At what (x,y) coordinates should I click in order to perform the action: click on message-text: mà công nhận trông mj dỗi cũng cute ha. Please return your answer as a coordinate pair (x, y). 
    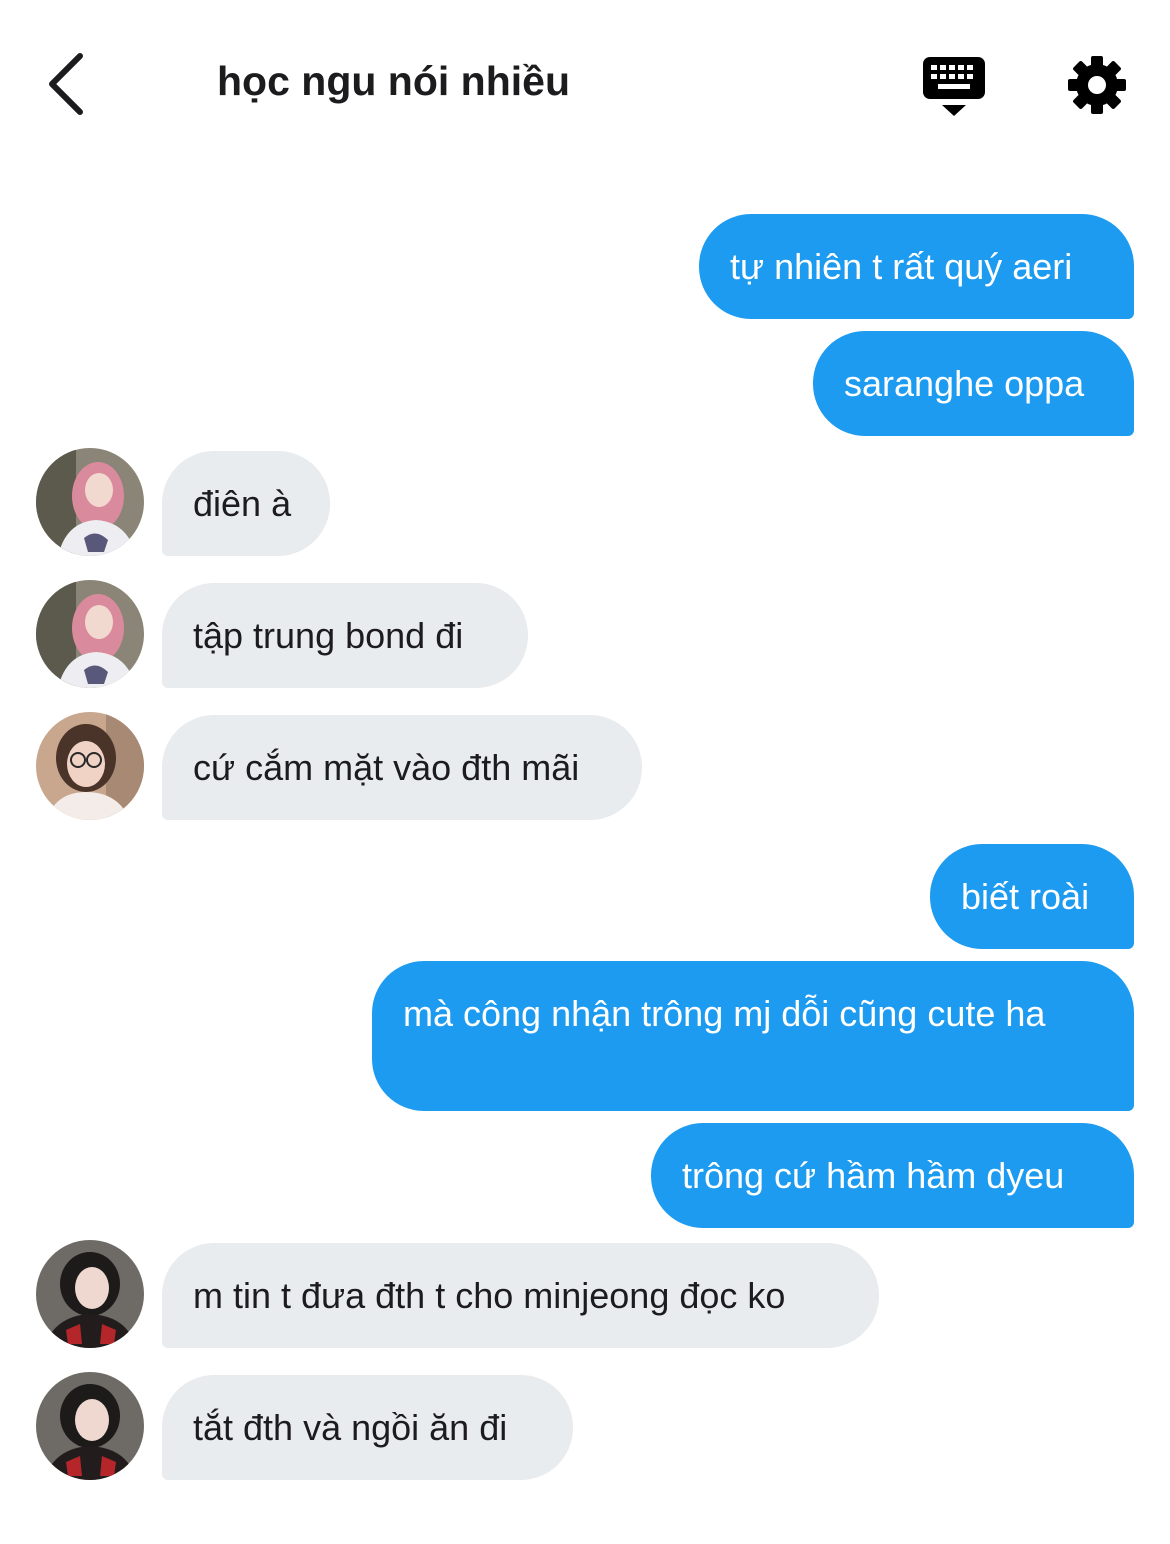
    Looking at the image, I should click on (724, 1013).